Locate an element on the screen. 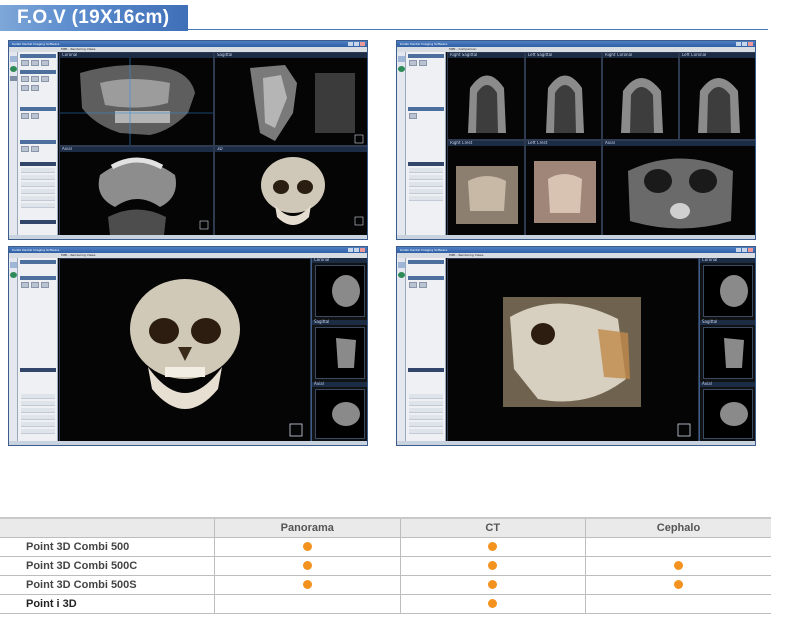 The width and height of the screenshot is (802, 626). viewport-right-sagittal: Right Sagittal is located at coordinates (486, 96).